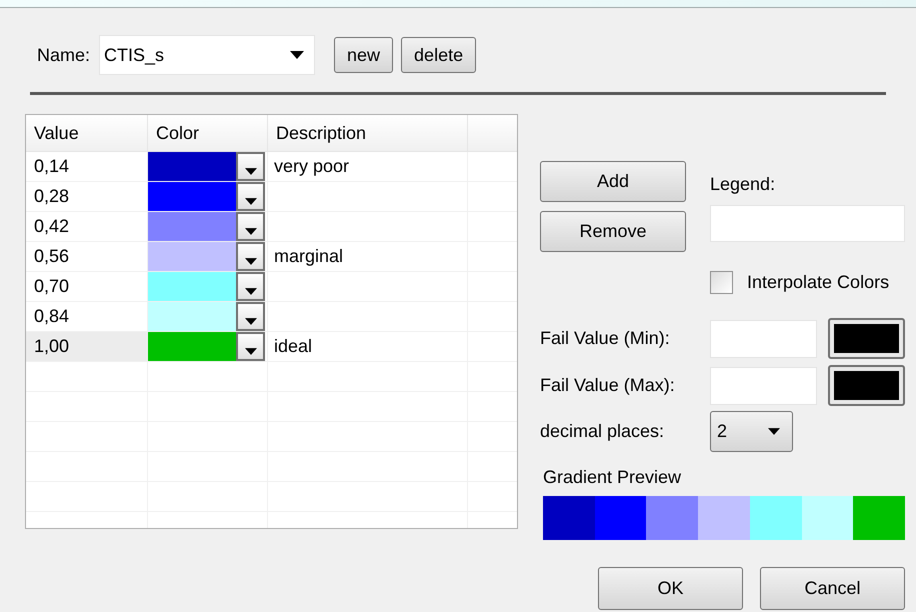  Describe the element at coordinates (309, 256) in the screenshot. I see `table-cell-text: marginal` at that location.